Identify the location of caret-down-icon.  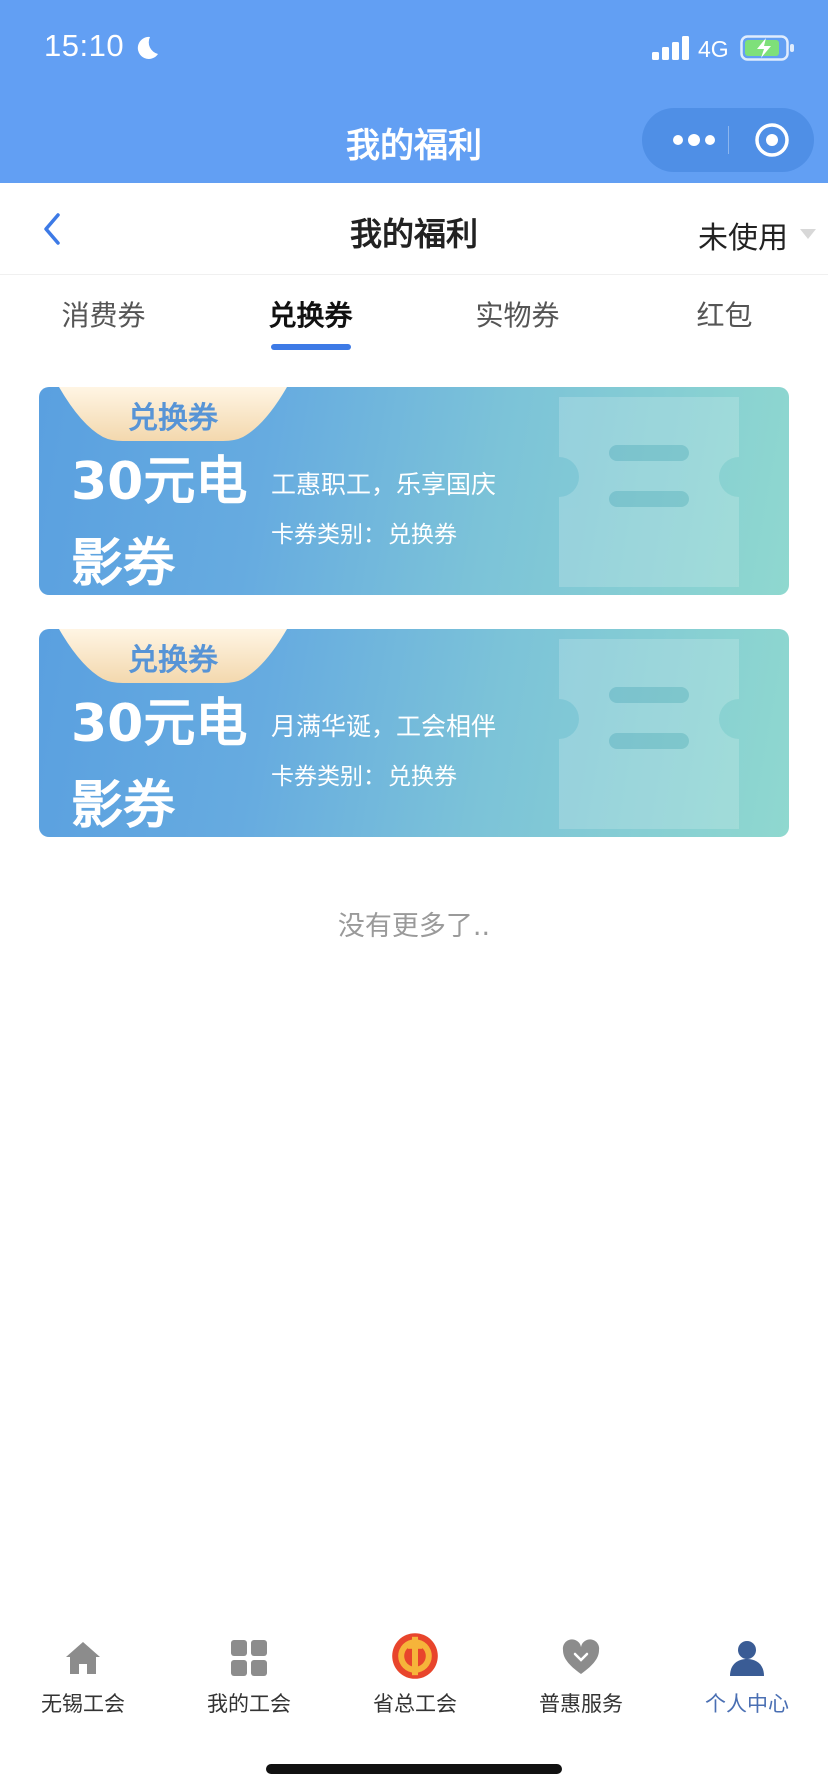
(808, 234).